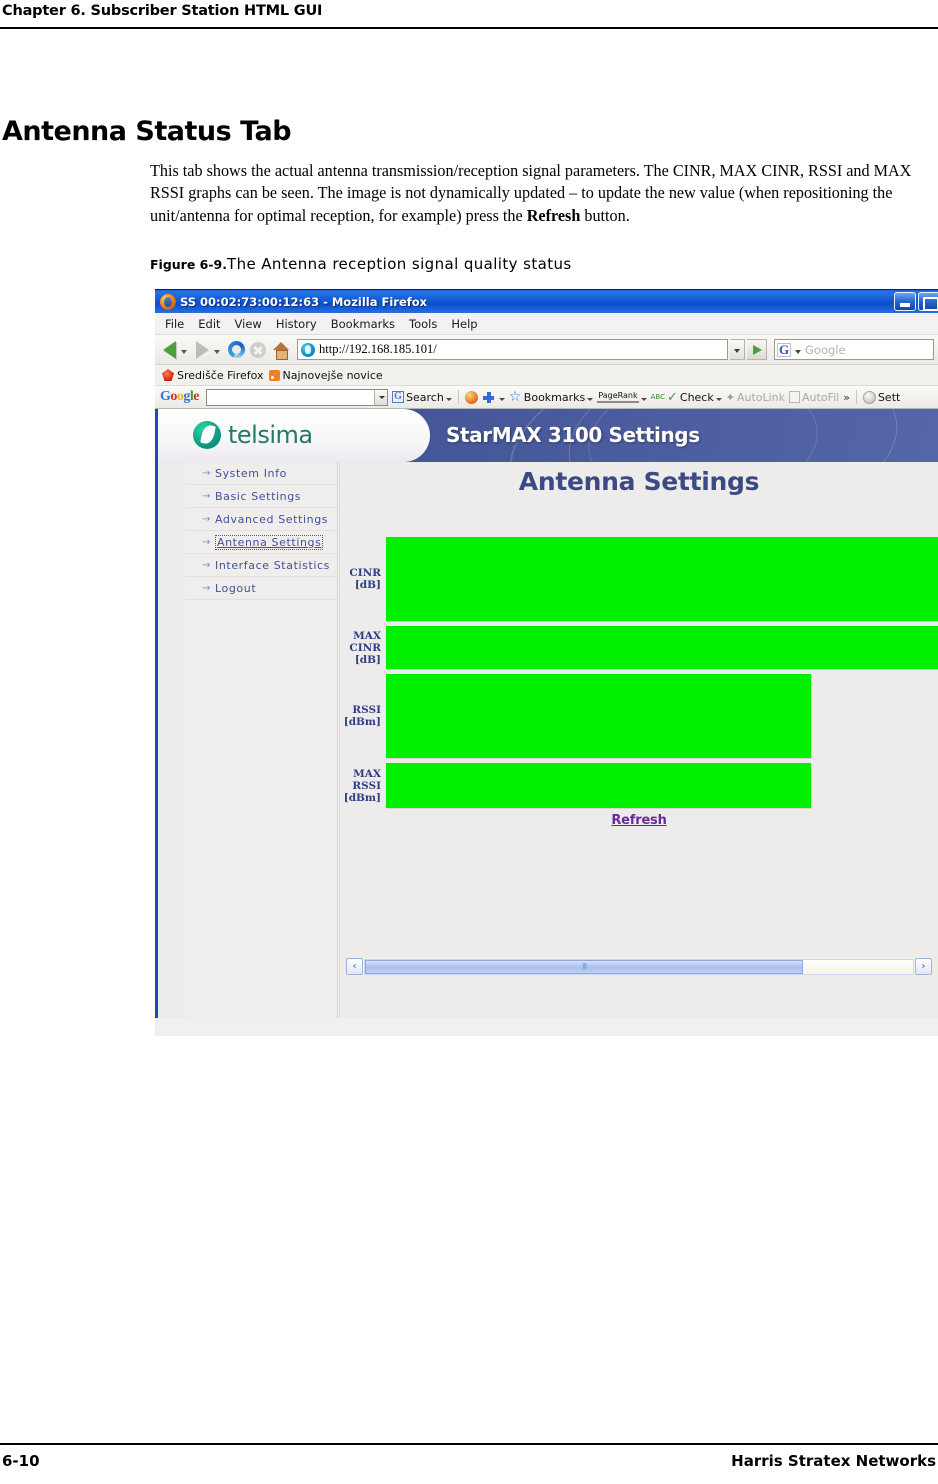  I want to click on footer-rule, so click(469, 1444).